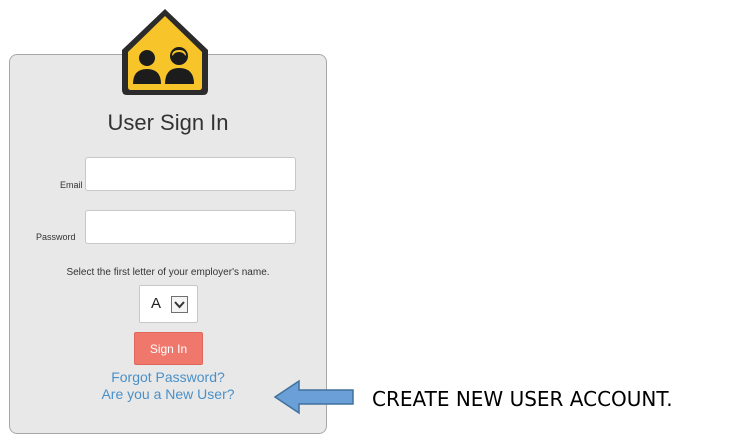 This screenshot has height=436, width=736. I want to click on chevron-down-icon, so click(179, 304).